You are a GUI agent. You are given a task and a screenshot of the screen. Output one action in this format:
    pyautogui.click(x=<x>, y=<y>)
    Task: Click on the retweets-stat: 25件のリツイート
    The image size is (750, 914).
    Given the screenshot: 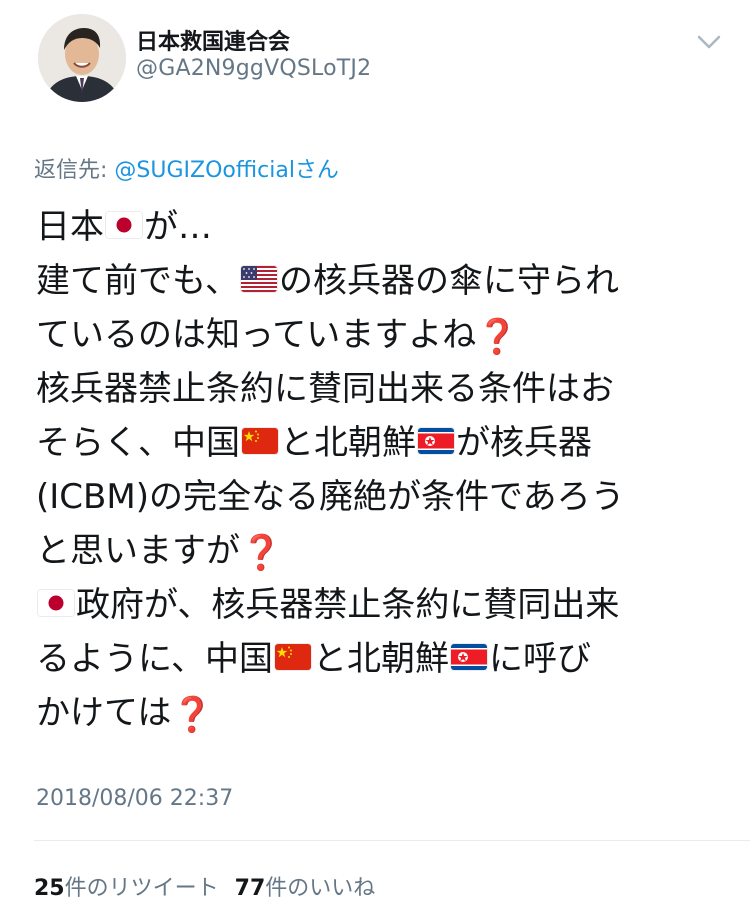 What is the action you would take?
    pyautogui.click(x=126, y=888)
    